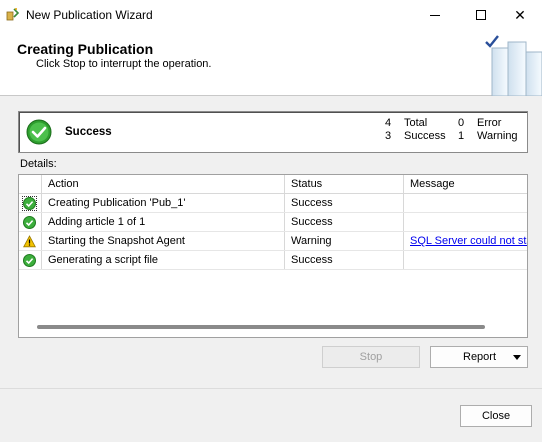  I want to click on report-button-label: Report, so click(480, 357).